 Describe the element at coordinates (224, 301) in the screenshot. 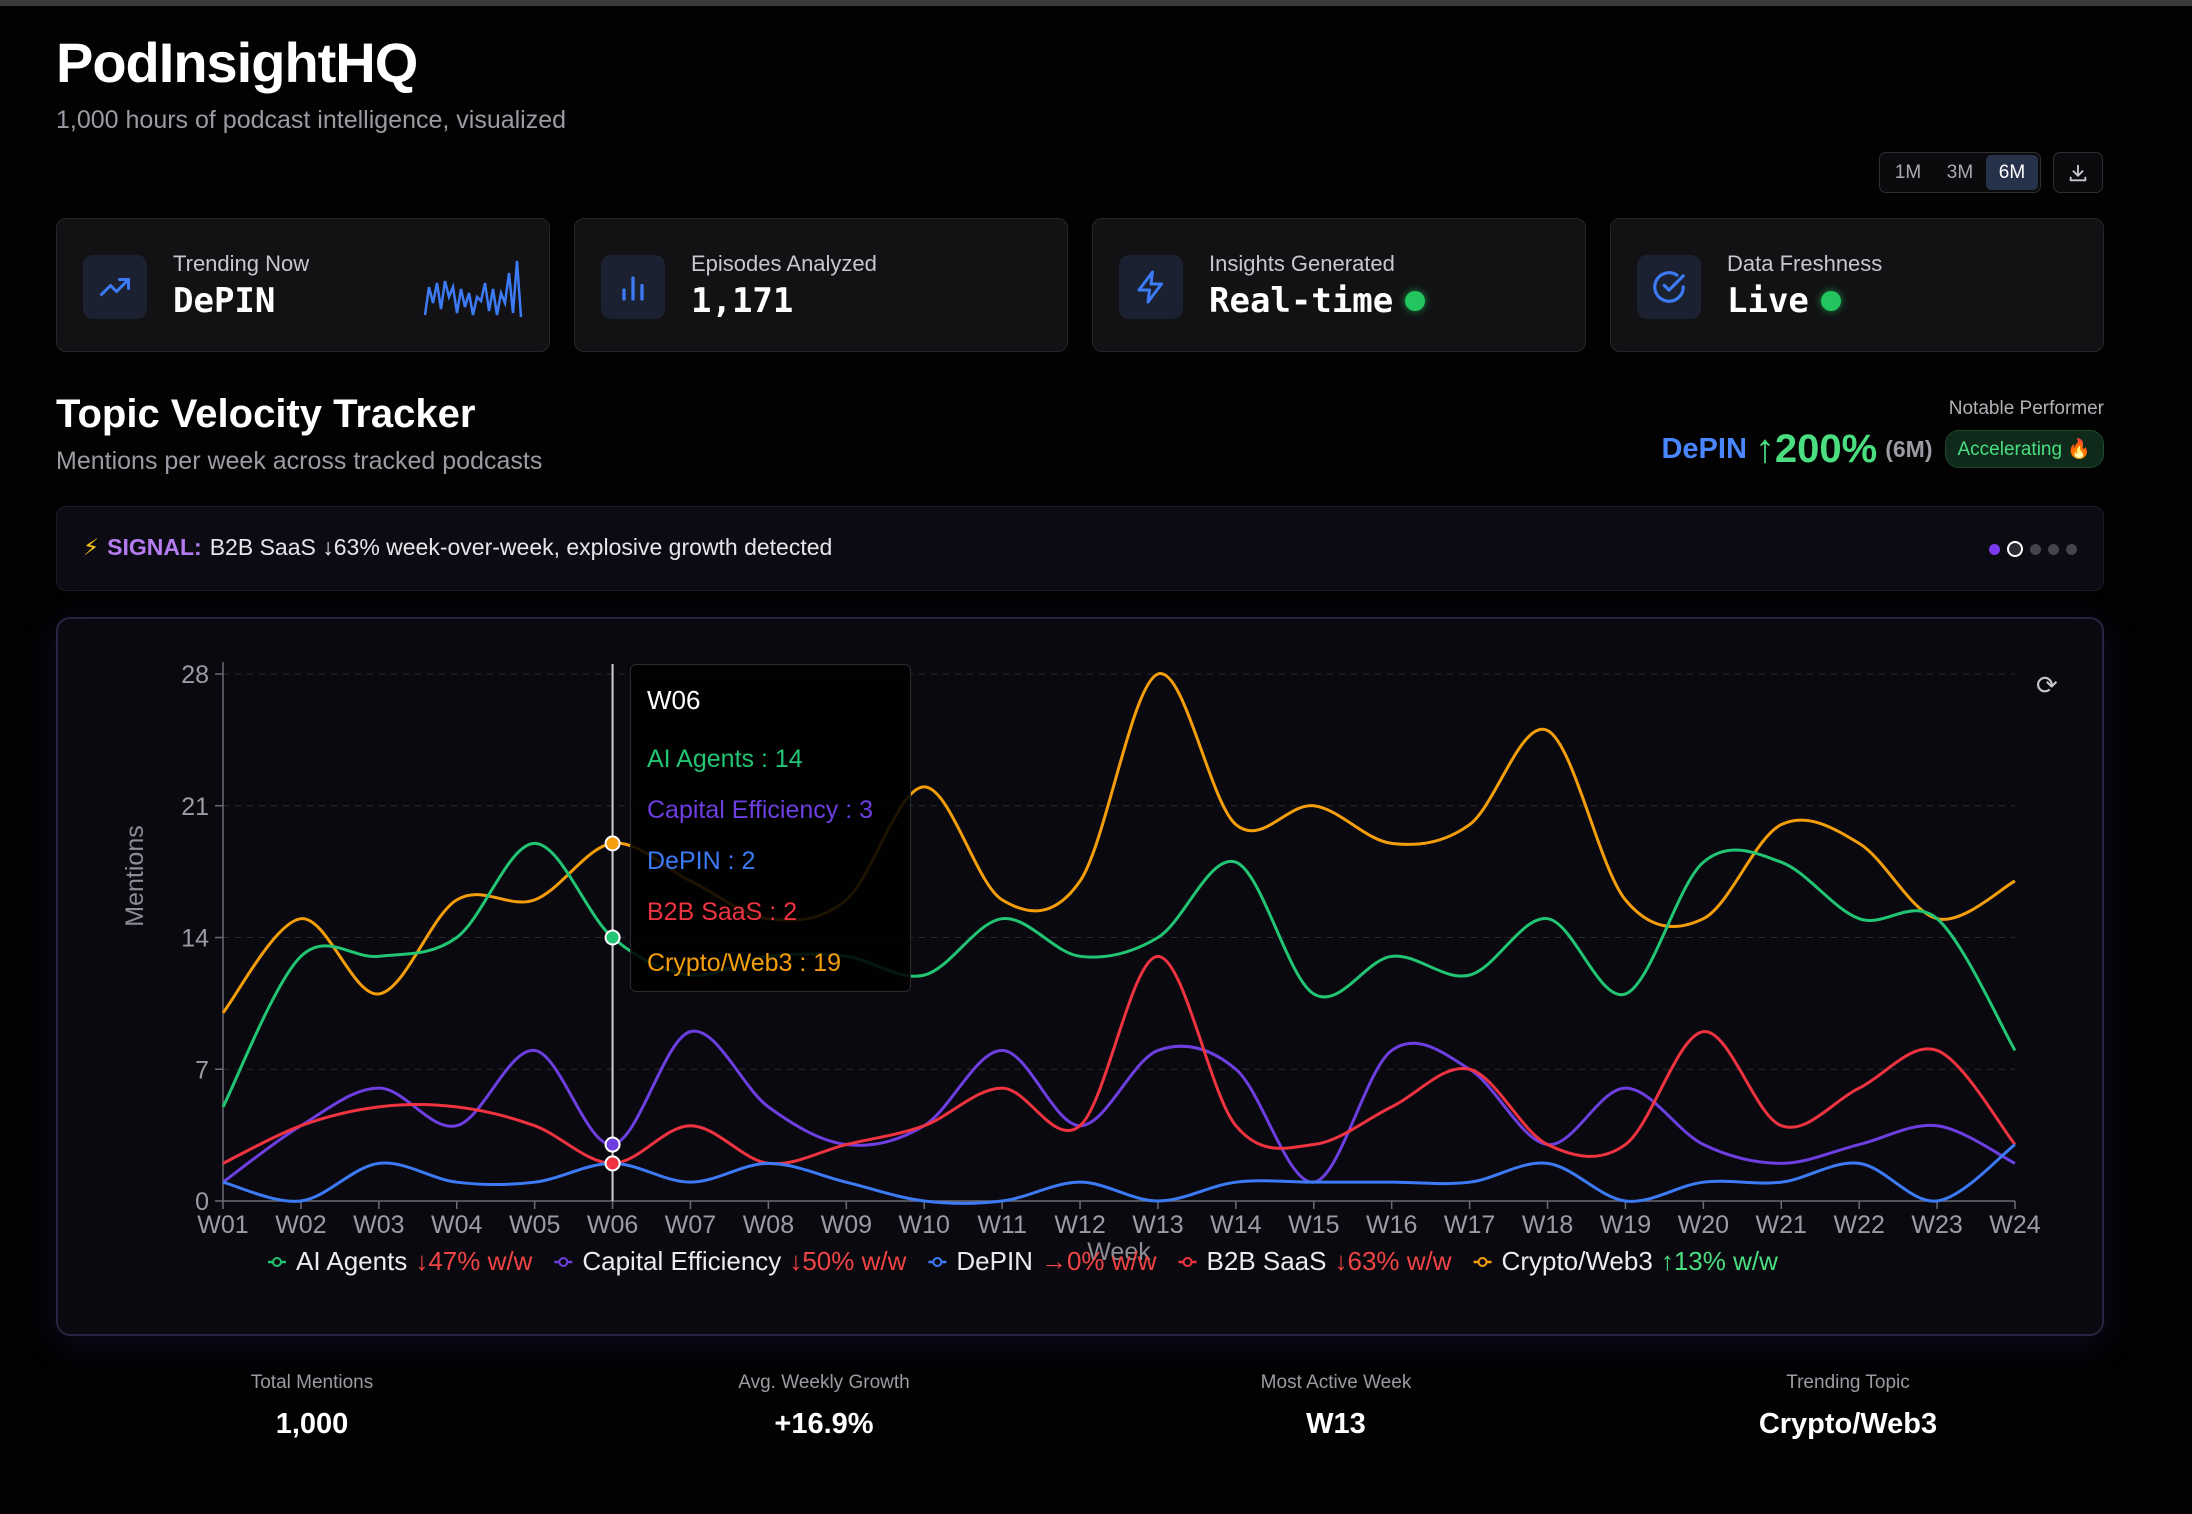

I see `card-value: DePIN` at that location.